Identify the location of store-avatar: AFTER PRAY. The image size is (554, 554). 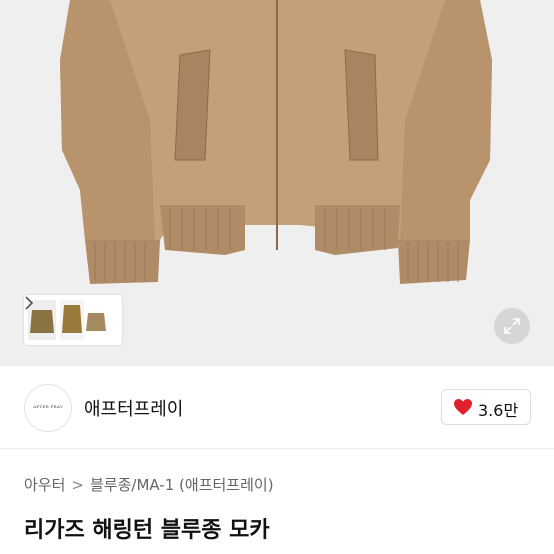
(48, 408).